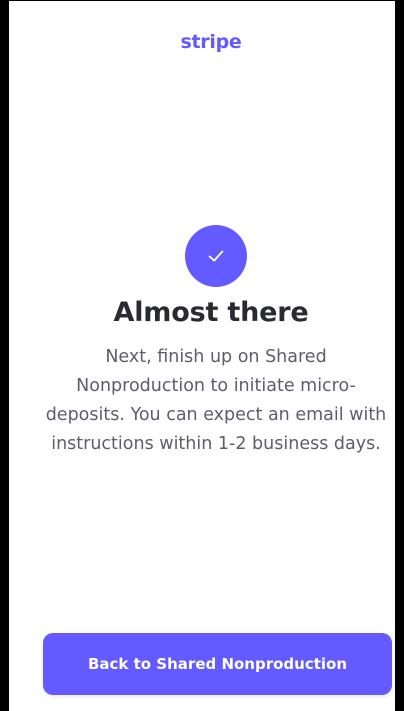 The width and height of the screenshot is (404, 711). Describe the element at coordinates (206, 312) in the screenshot. I see `page-title: Almost there` at that location.